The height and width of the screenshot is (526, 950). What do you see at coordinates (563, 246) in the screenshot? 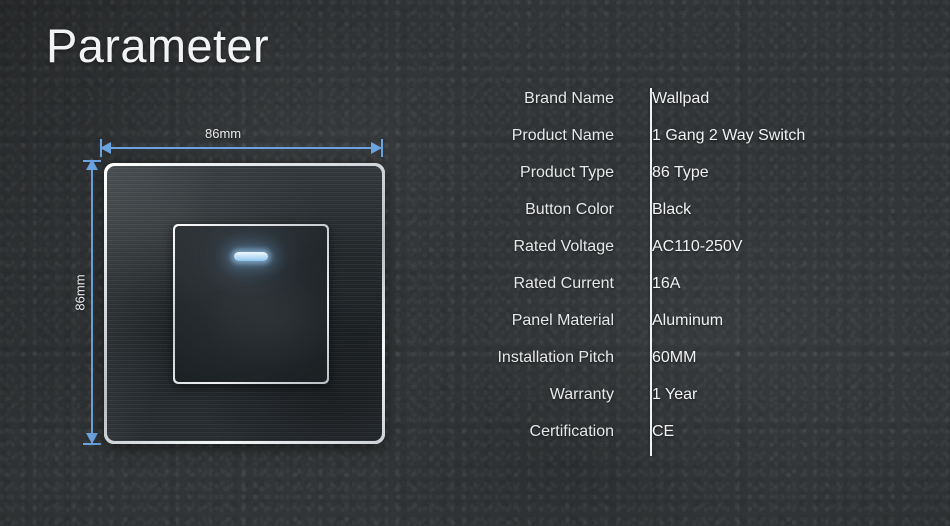
I see `spec-label: Rated Voltage` at bounding box center [563, 246].